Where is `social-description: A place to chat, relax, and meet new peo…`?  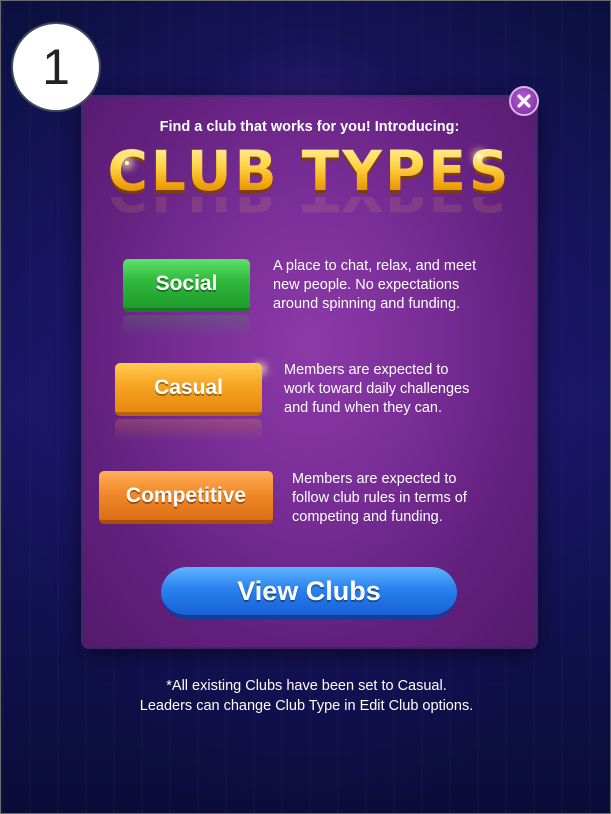 social-description: A place to chat, relax, and meet new peo… is located at coordinates (375, 285).